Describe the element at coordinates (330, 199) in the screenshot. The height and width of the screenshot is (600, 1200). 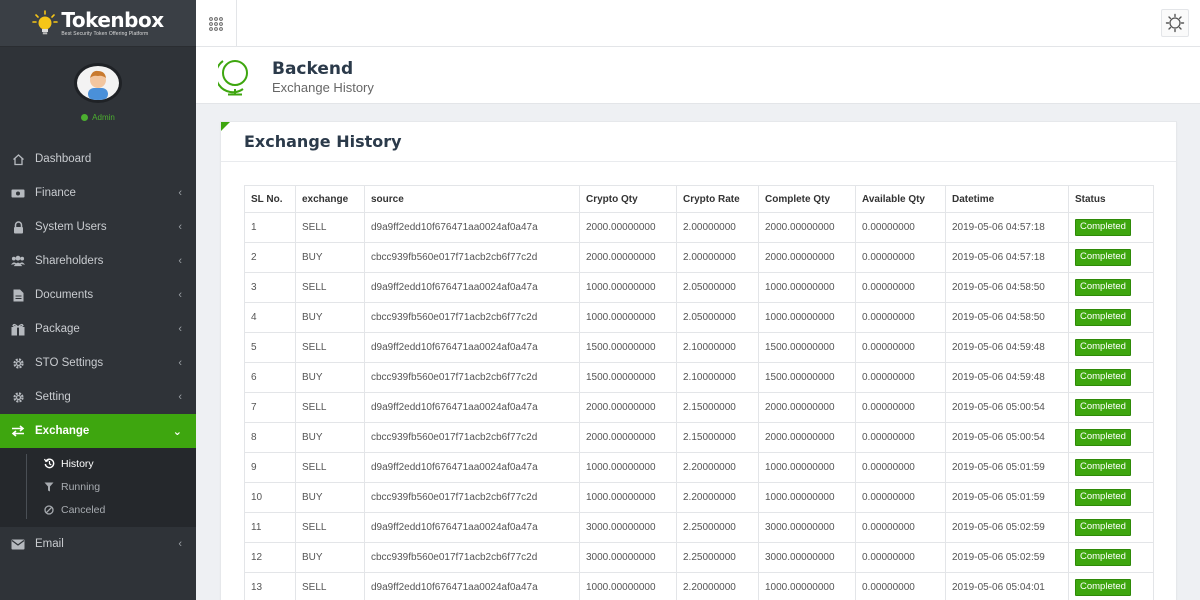
I see `column-header: exchange` at that location.